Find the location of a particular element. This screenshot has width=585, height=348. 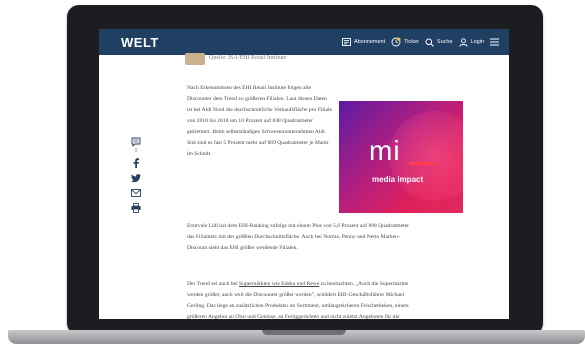

login-link: Login is located at coordinates (471, 42).